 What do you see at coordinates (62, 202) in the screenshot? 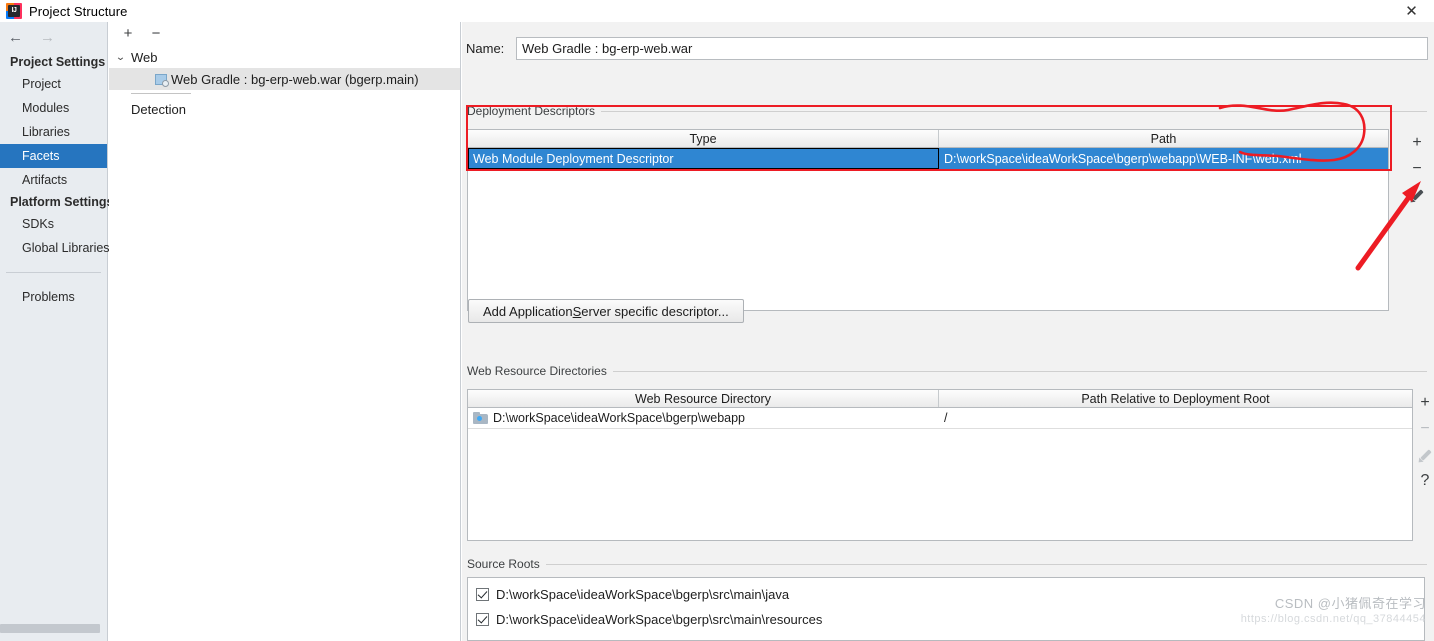
I see `sidebar-group-platform-settings: Platform Settings` at bounding box center [62, 202].